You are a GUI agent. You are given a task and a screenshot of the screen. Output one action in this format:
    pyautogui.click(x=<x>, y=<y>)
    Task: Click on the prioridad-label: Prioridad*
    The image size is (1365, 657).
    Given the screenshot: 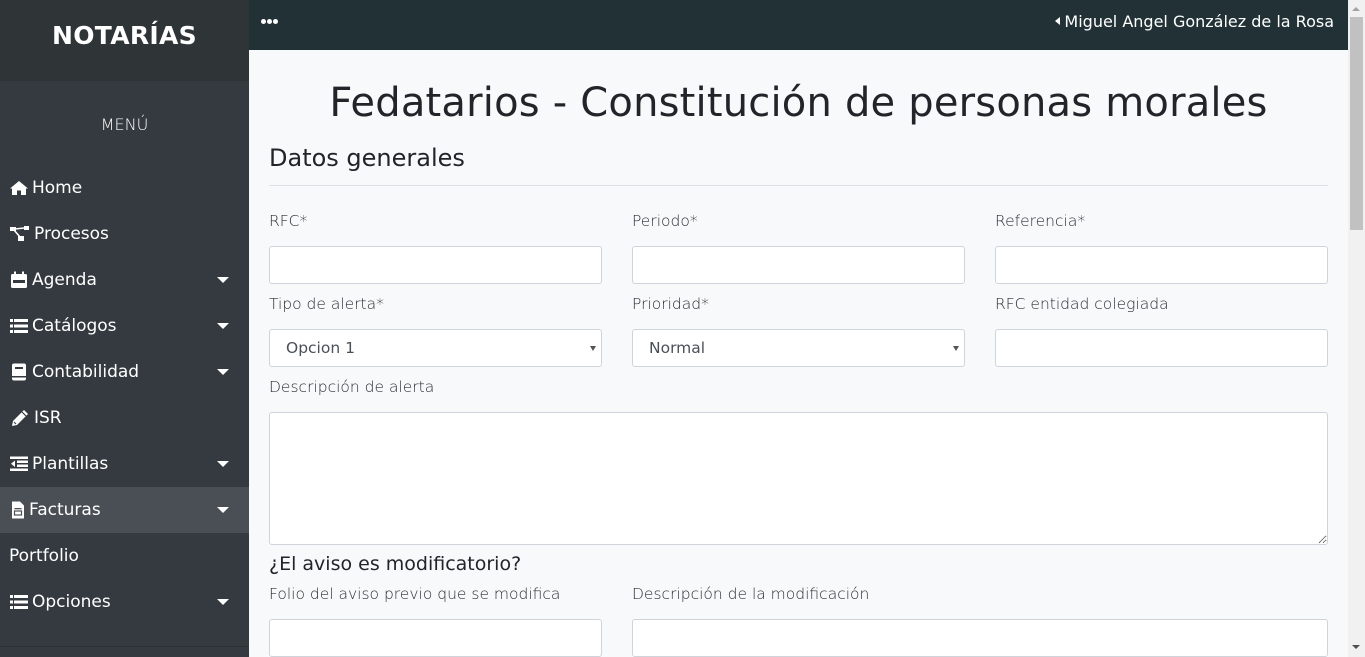 What is the action you would take?
    pyautogui.click(x=670, y=304)
    